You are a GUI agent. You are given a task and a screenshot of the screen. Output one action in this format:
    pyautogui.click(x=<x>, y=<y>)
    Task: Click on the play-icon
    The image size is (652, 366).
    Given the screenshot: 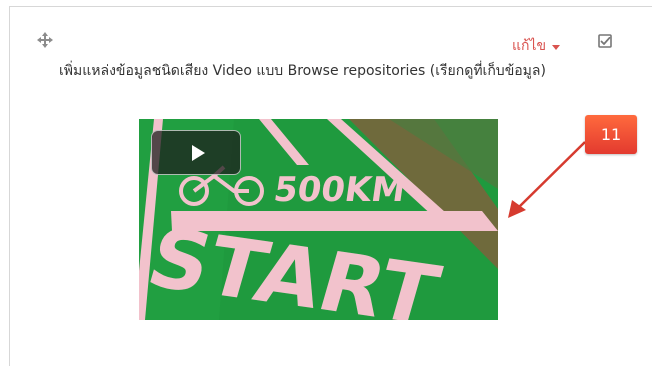 What is the action you would take?
    pyautogui.click(x=198, y=152)
    